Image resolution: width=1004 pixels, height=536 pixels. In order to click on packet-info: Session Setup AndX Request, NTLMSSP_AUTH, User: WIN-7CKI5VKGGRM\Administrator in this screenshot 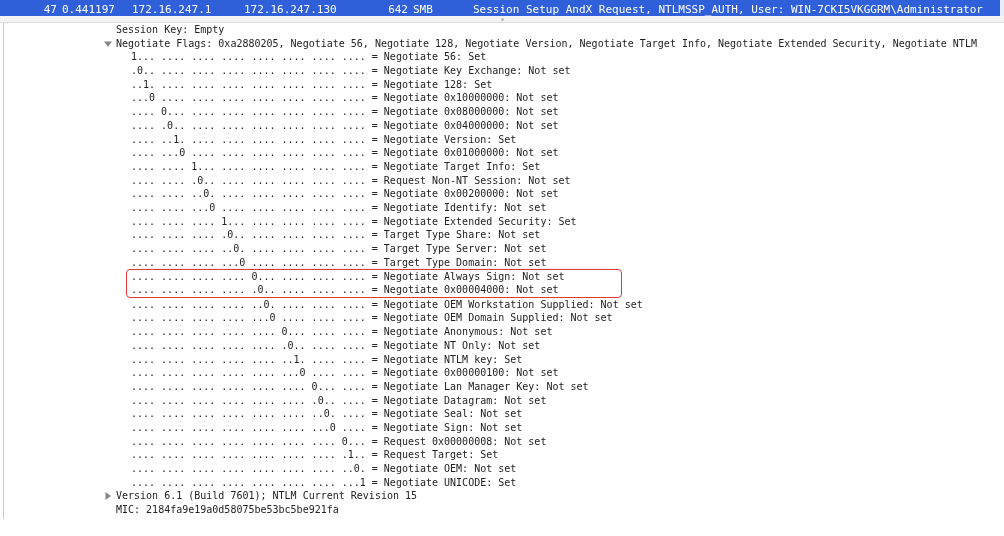, I will do `click(728, 9)`.